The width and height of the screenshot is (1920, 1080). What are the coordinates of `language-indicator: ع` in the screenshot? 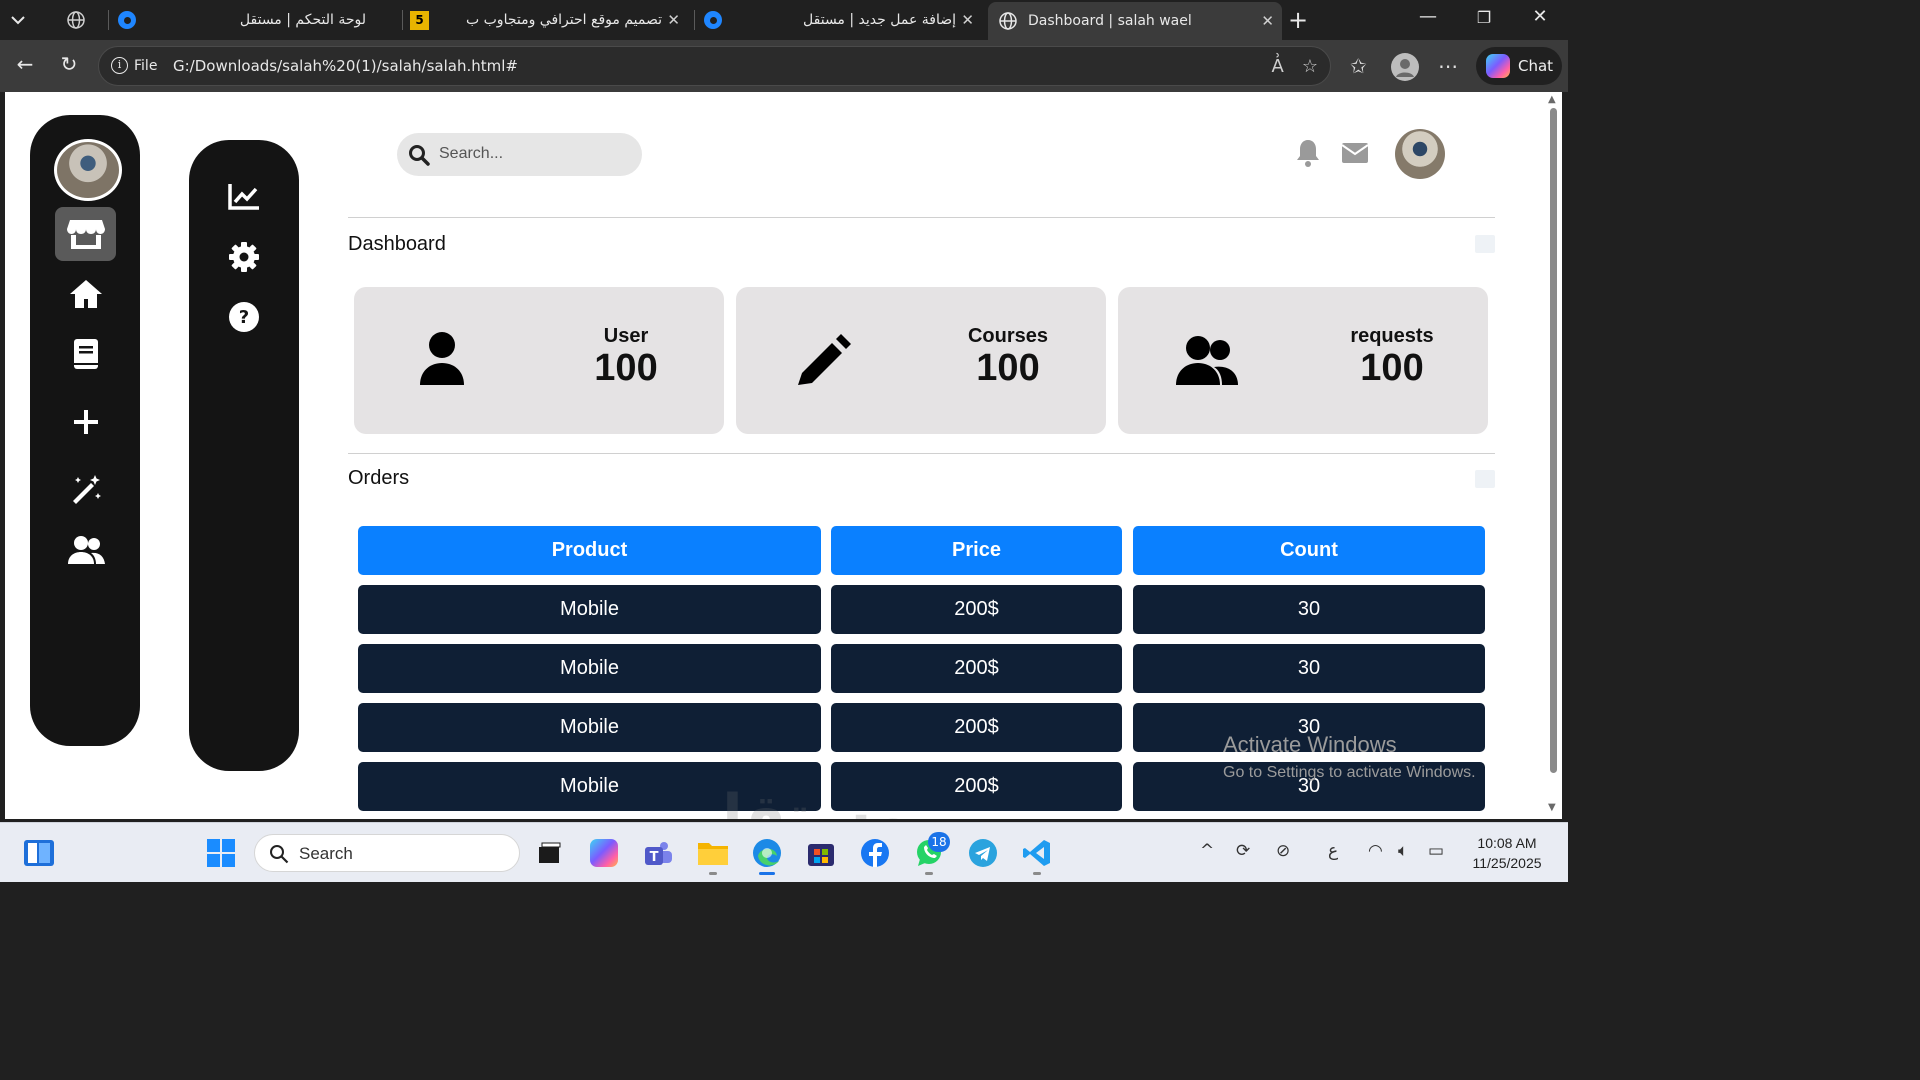 It's located at (1333, 851).